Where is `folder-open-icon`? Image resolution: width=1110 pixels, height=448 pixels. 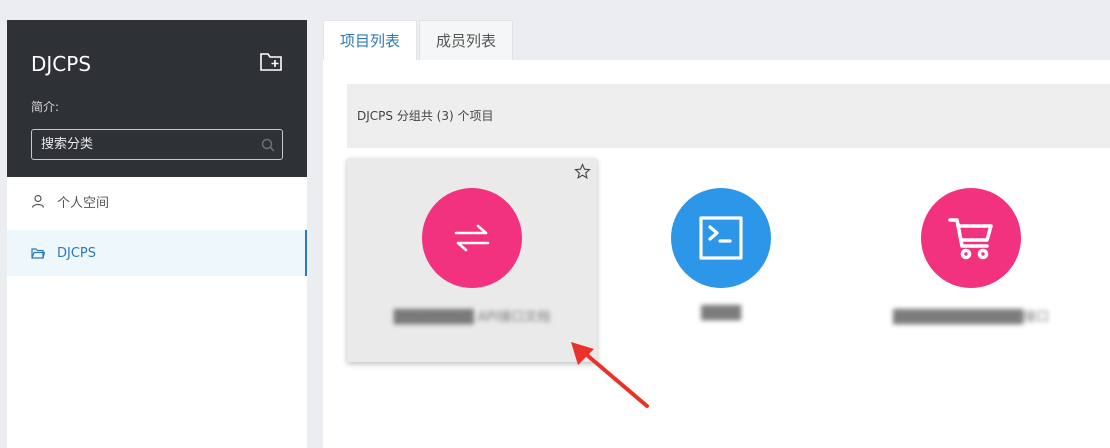
folder-open-icon is located at coordinates (38, 253).